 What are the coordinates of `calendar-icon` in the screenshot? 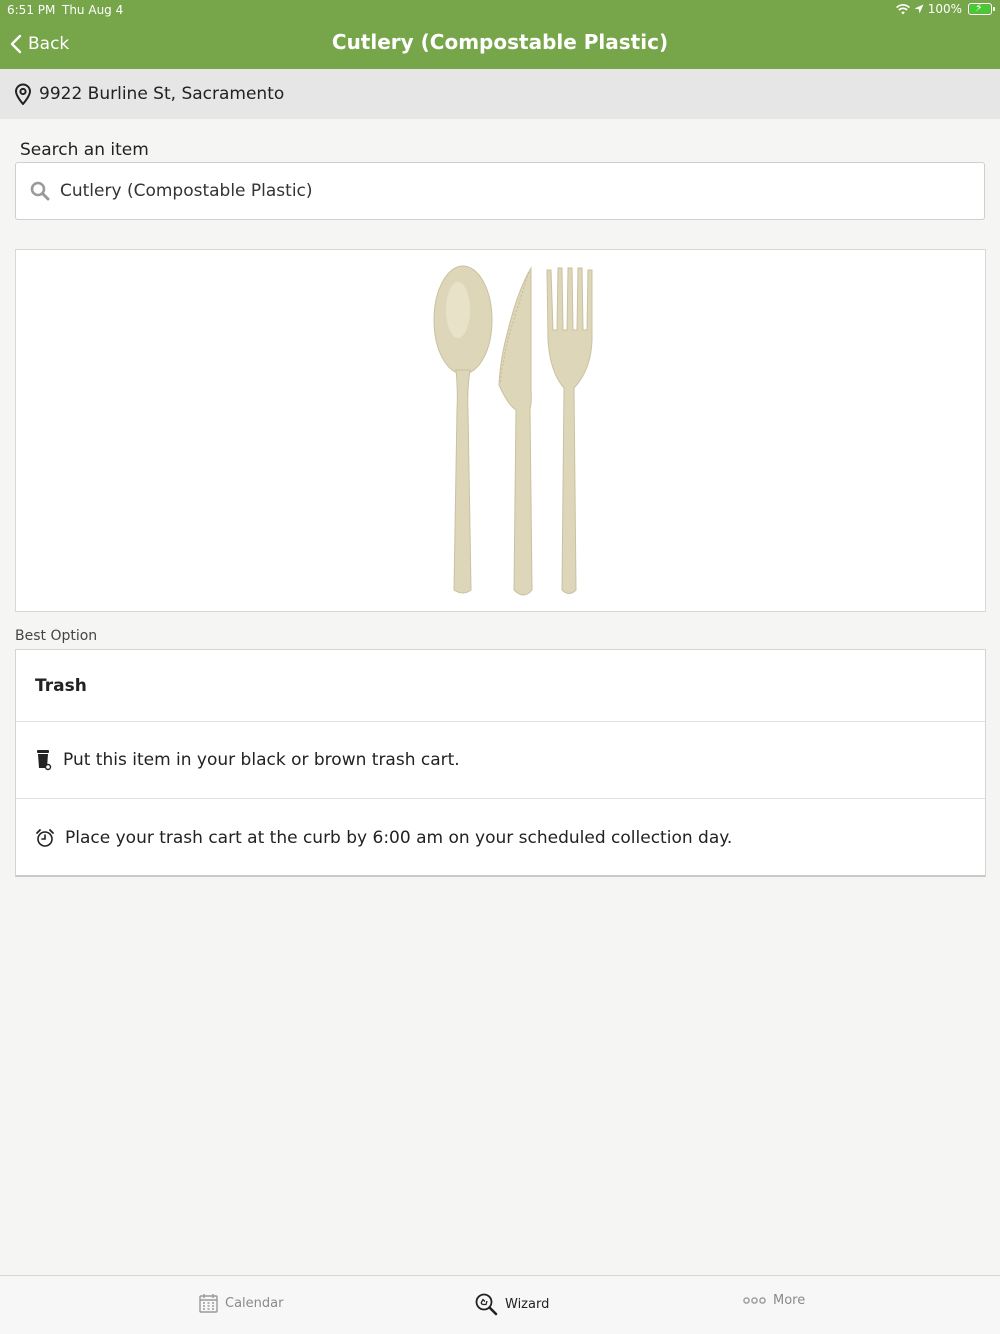 It's located at (208, 1303).